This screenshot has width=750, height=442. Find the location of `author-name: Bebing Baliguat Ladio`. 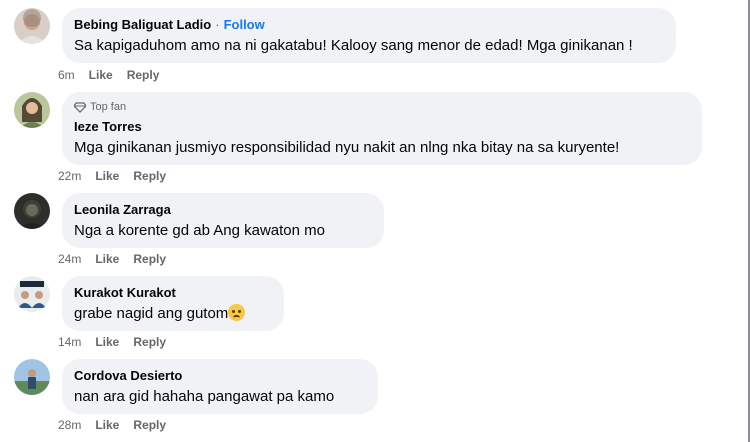

author-name: Bebing Baliguat Ladio is located at coordinates (142, 24).